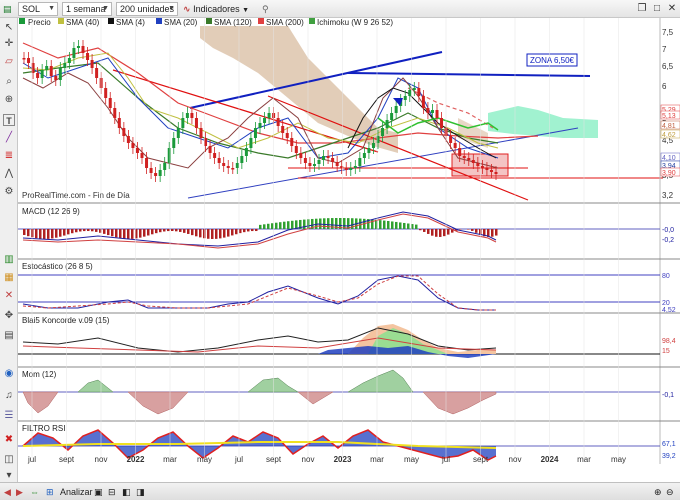 The height and width of the screenshot is (500, 680). I want to click on bars-icon: ▥, so click(9, 260).